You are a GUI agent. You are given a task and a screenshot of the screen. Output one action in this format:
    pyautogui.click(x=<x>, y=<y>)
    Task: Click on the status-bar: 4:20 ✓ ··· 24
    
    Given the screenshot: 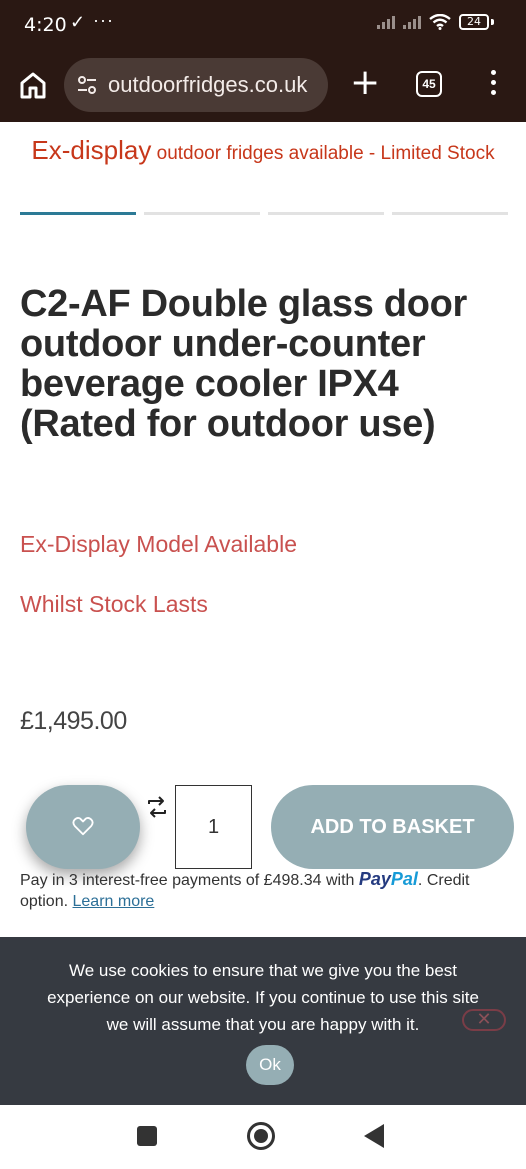 What is the action you would take?
    pyautogui.click(x=263, y=25)
    